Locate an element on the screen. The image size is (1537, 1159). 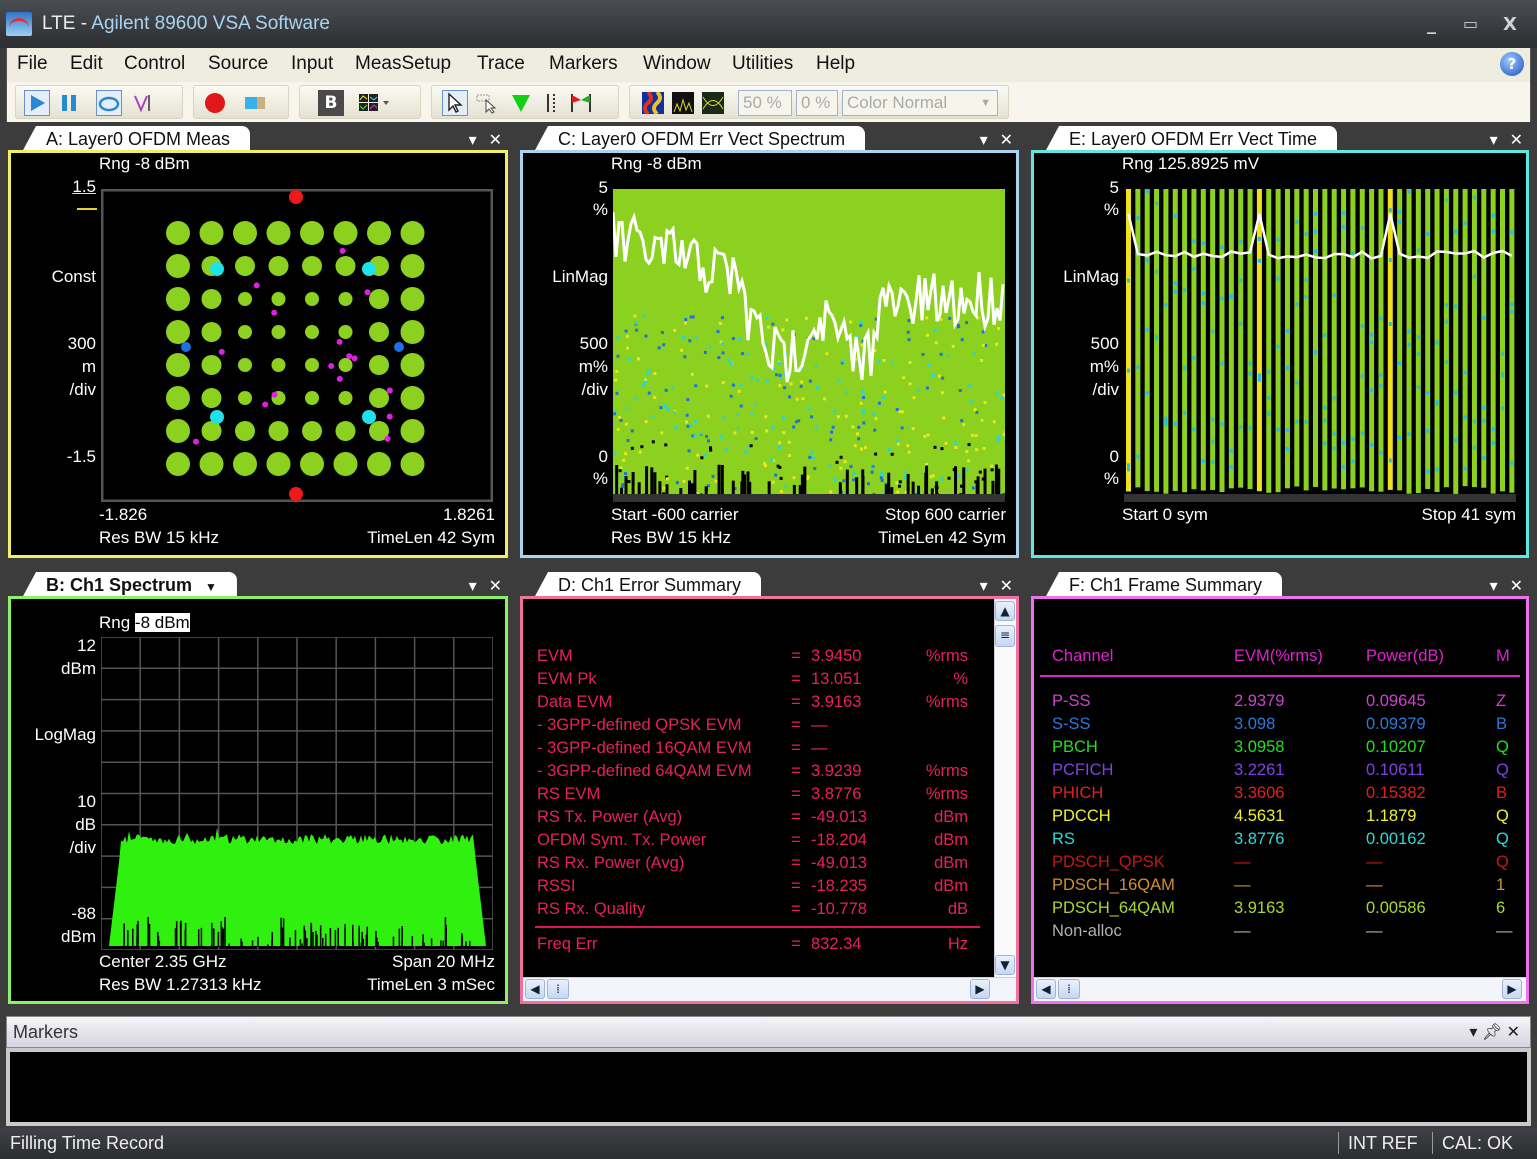
spectrogram-button is located at coordinates (653, 103).